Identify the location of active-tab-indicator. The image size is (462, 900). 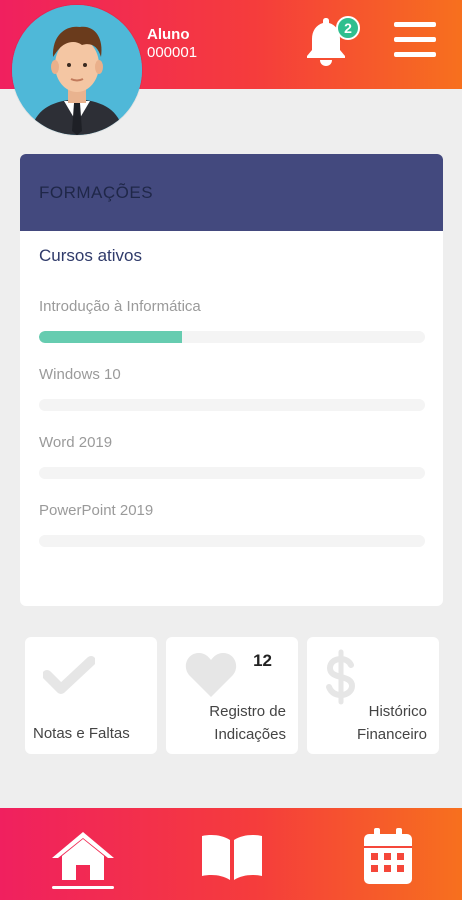
(83, 887).